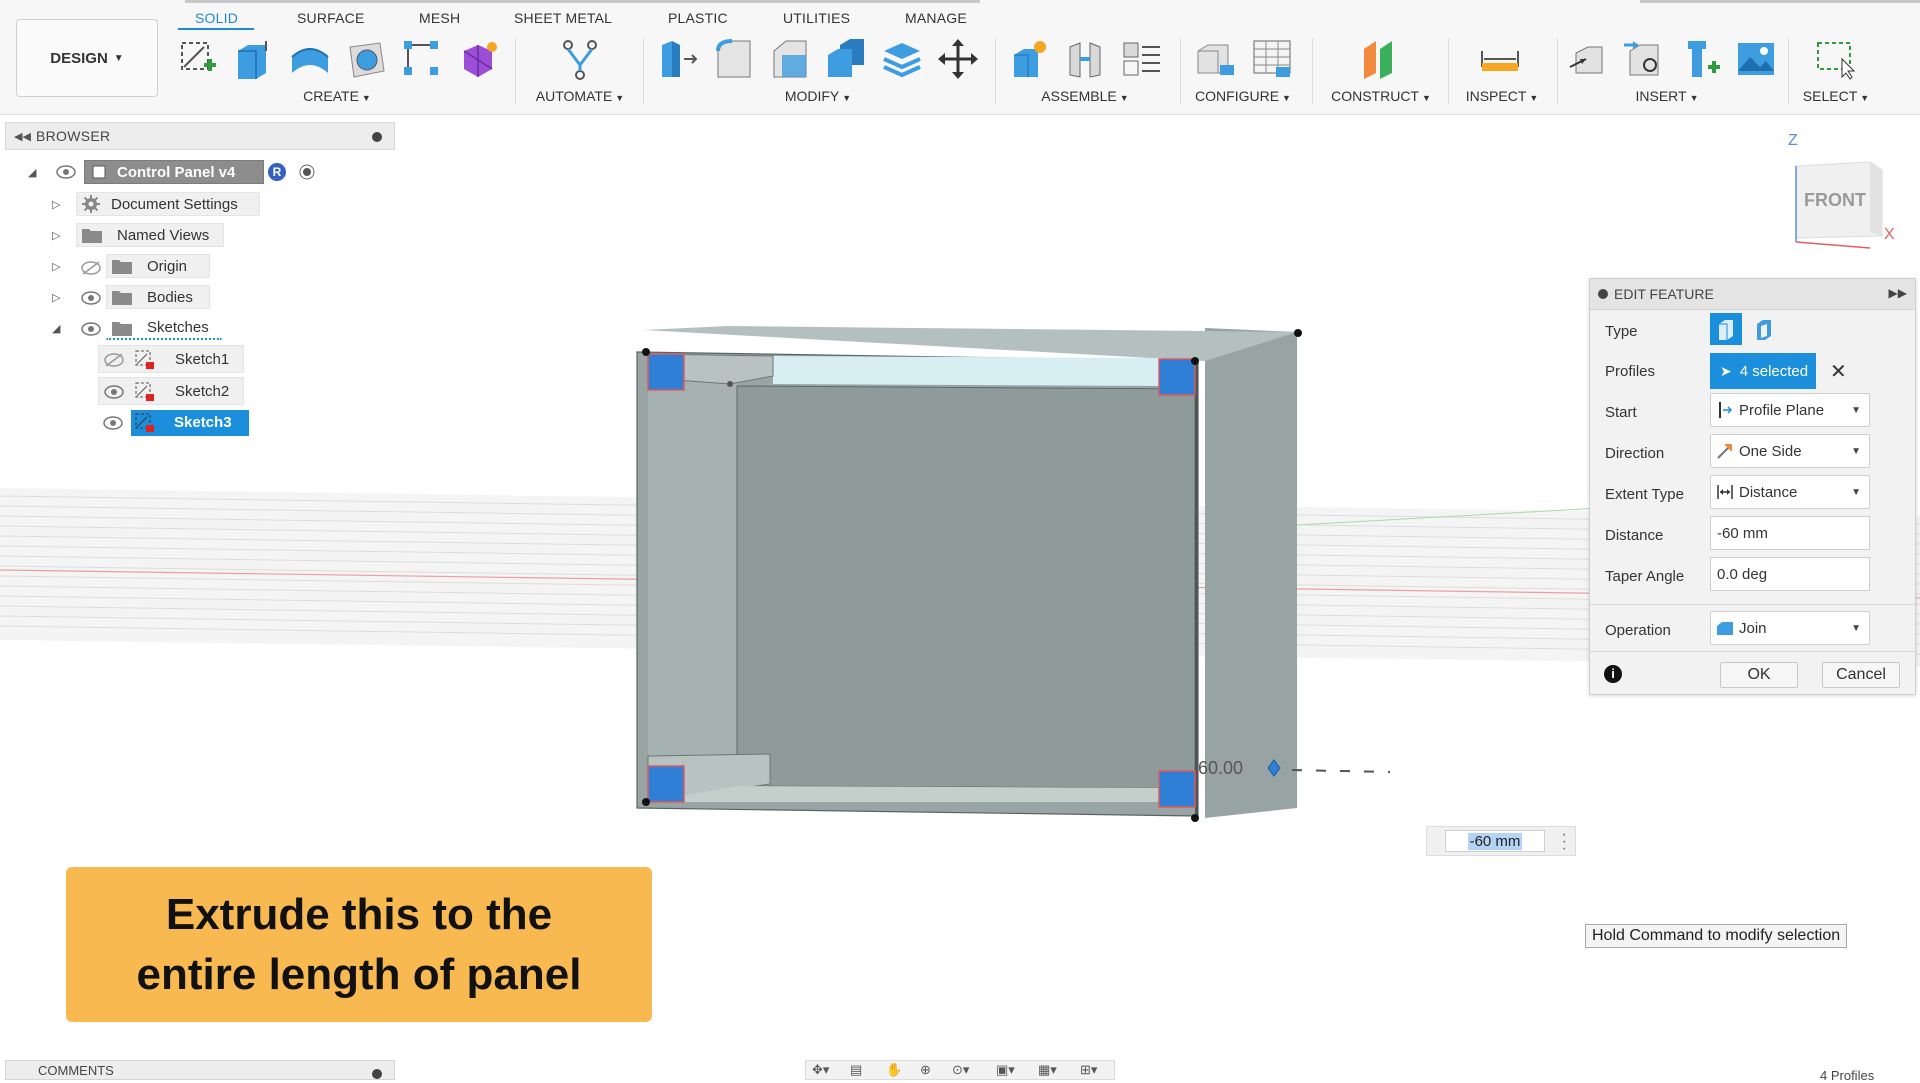  What do you see at coordinates (439, 18) in the screenshot?
I see `tab-mesh: MESH` at bounding box center [439, 18].